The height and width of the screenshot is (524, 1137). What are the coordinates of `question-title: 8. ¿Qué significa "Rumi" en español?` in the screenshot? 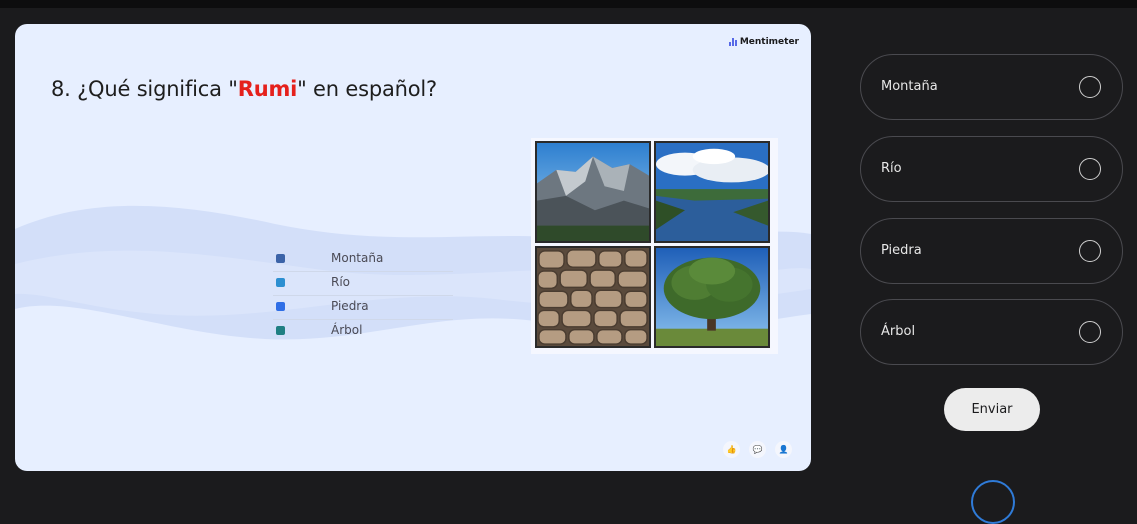 It's located at (244, 89).